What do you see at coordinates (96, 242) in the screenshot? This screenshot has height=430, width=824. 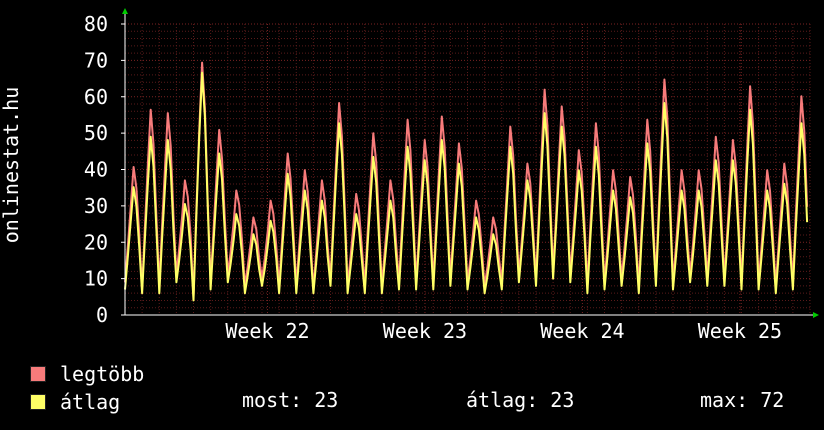 I see `y-tick-label: 20` at bounding box center [96, 242].